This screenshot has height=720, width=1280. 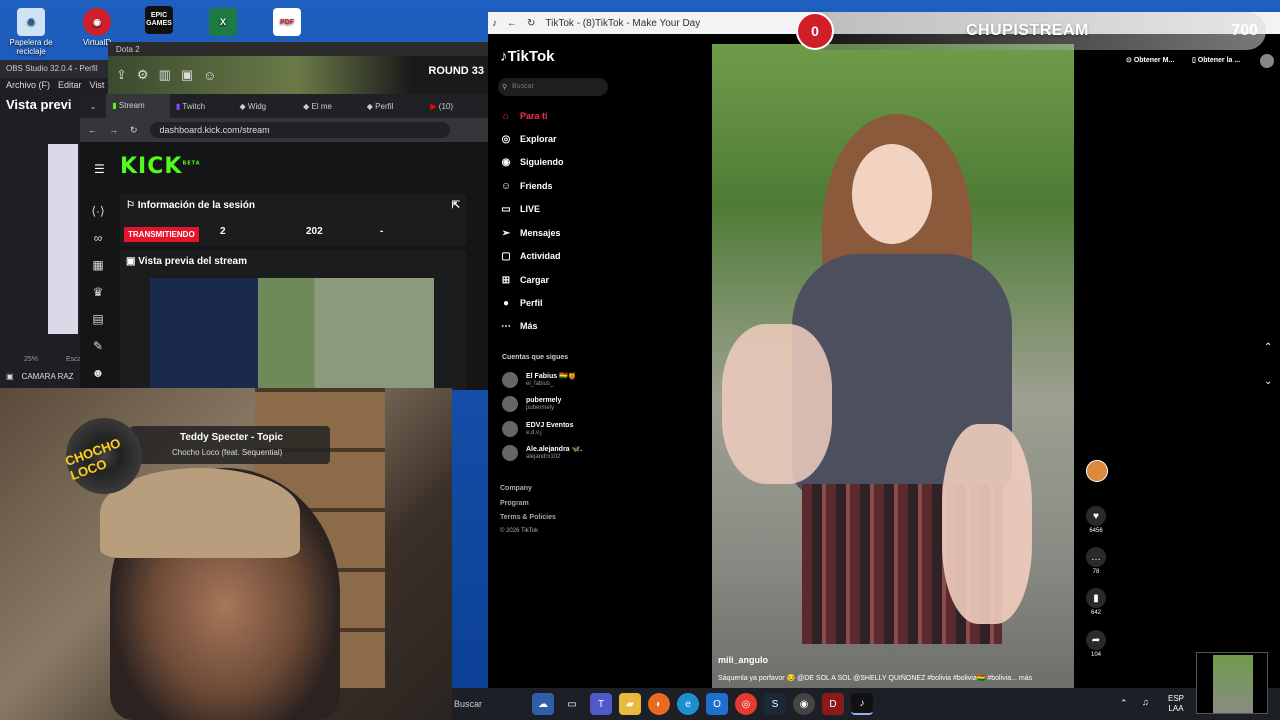 I want to click on tiktok-logo: ♪TikTok, so click(x=527, y=56).